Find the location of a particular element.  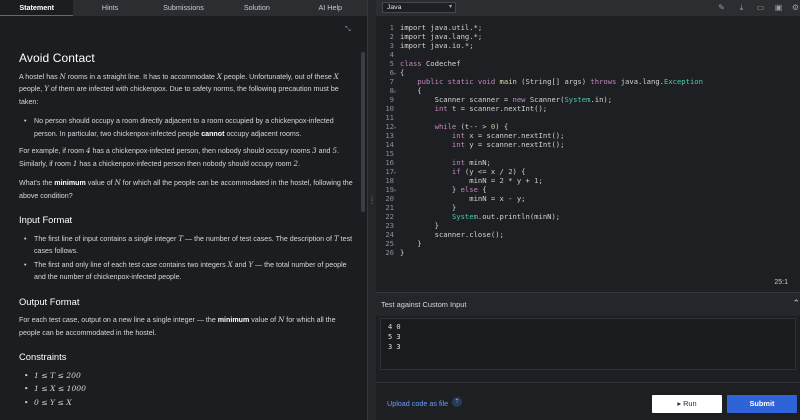

problem-scrollbar is located at coordinates (363, 132).